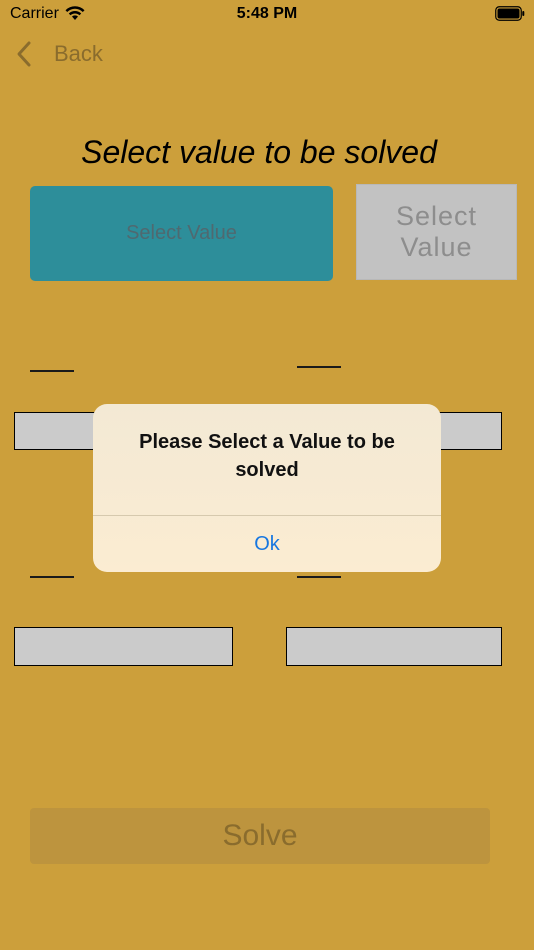  I want to click on solve-button: Solve, so click(260, 836).